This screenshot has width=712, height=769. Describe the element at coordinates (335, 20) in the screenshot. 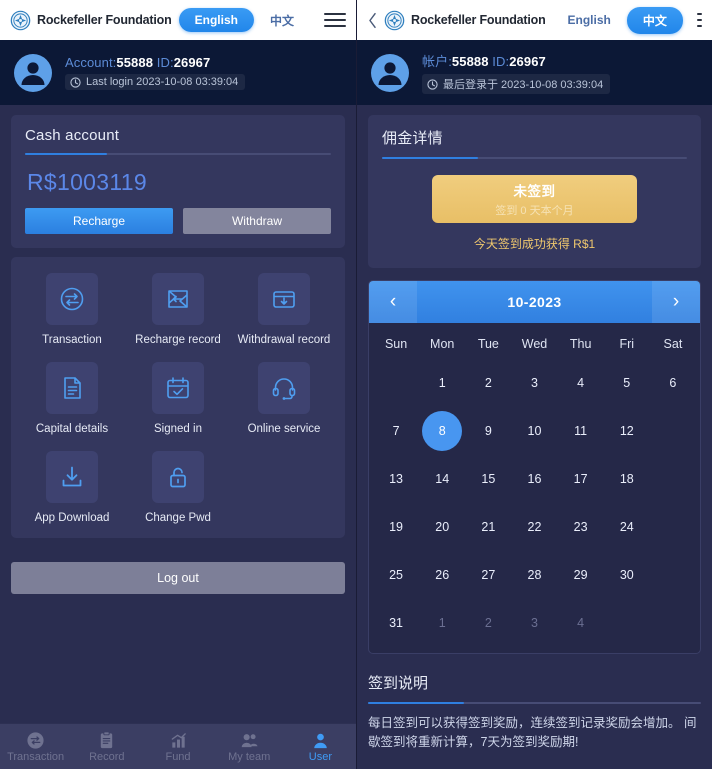

I see `left-hamburger-menu-icon` at that location.